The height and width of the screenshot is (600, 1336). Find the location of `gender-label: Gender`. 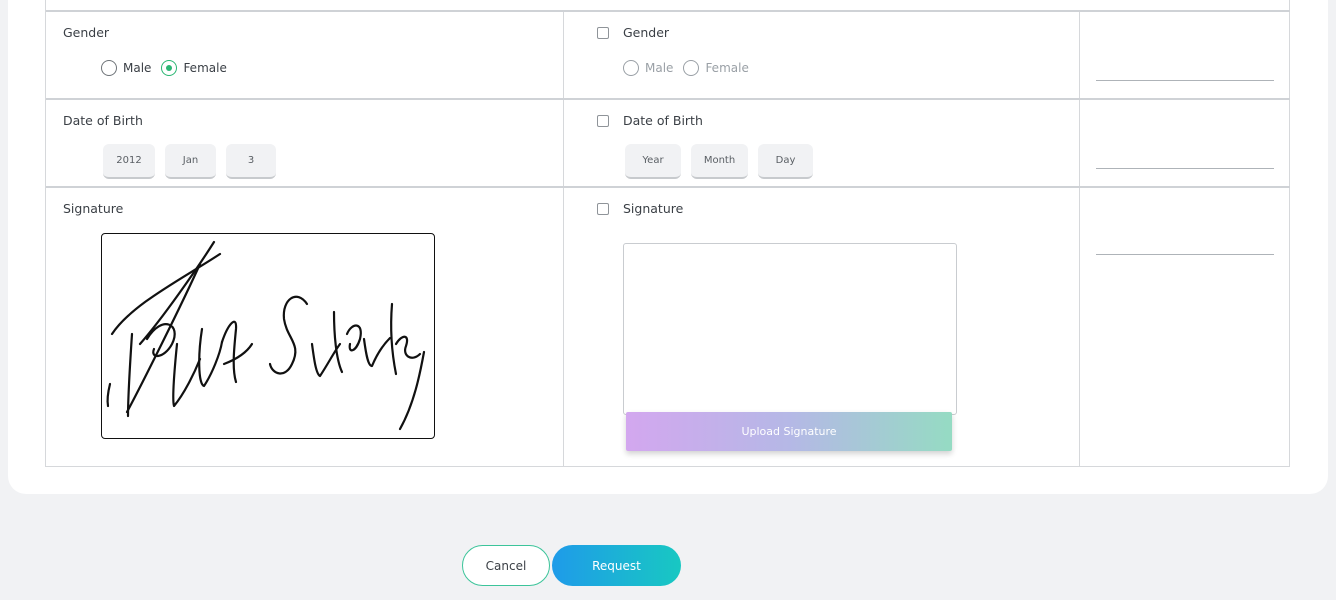

gender-label: Gender is located at coordinates (86, 32).